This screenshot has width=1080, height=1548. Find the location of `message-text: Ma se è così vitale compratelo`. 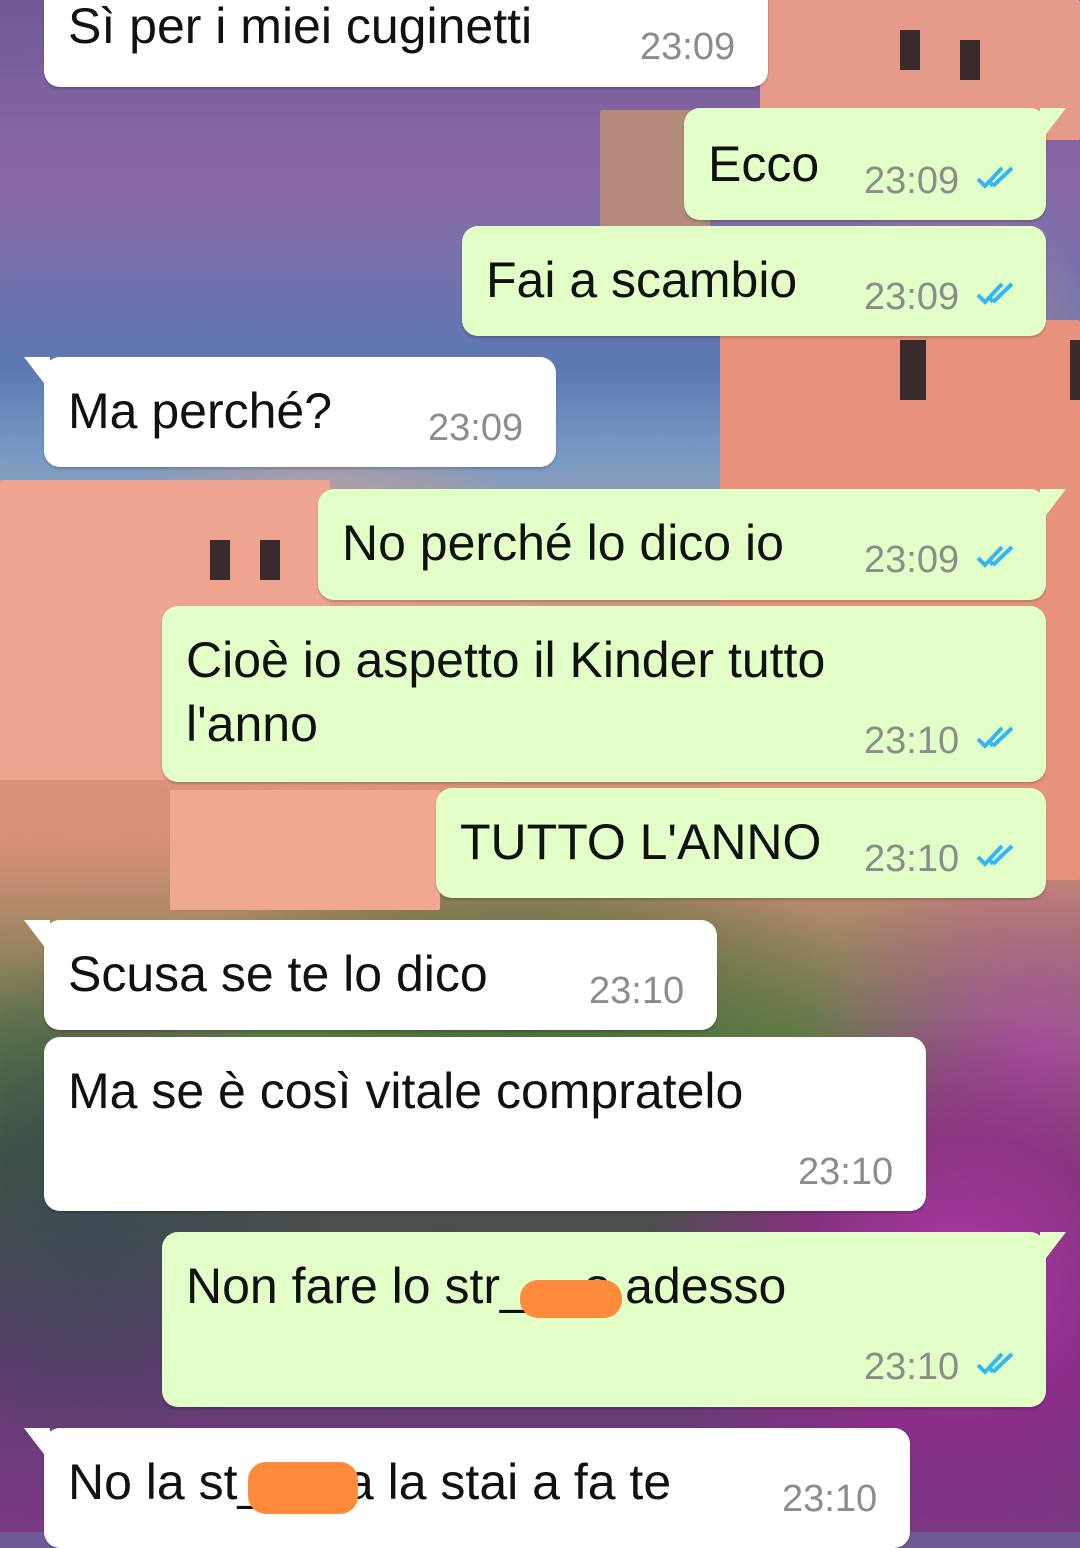

message-text: Ma se è così vitale compratelo is located at coordinates (406, 1091).